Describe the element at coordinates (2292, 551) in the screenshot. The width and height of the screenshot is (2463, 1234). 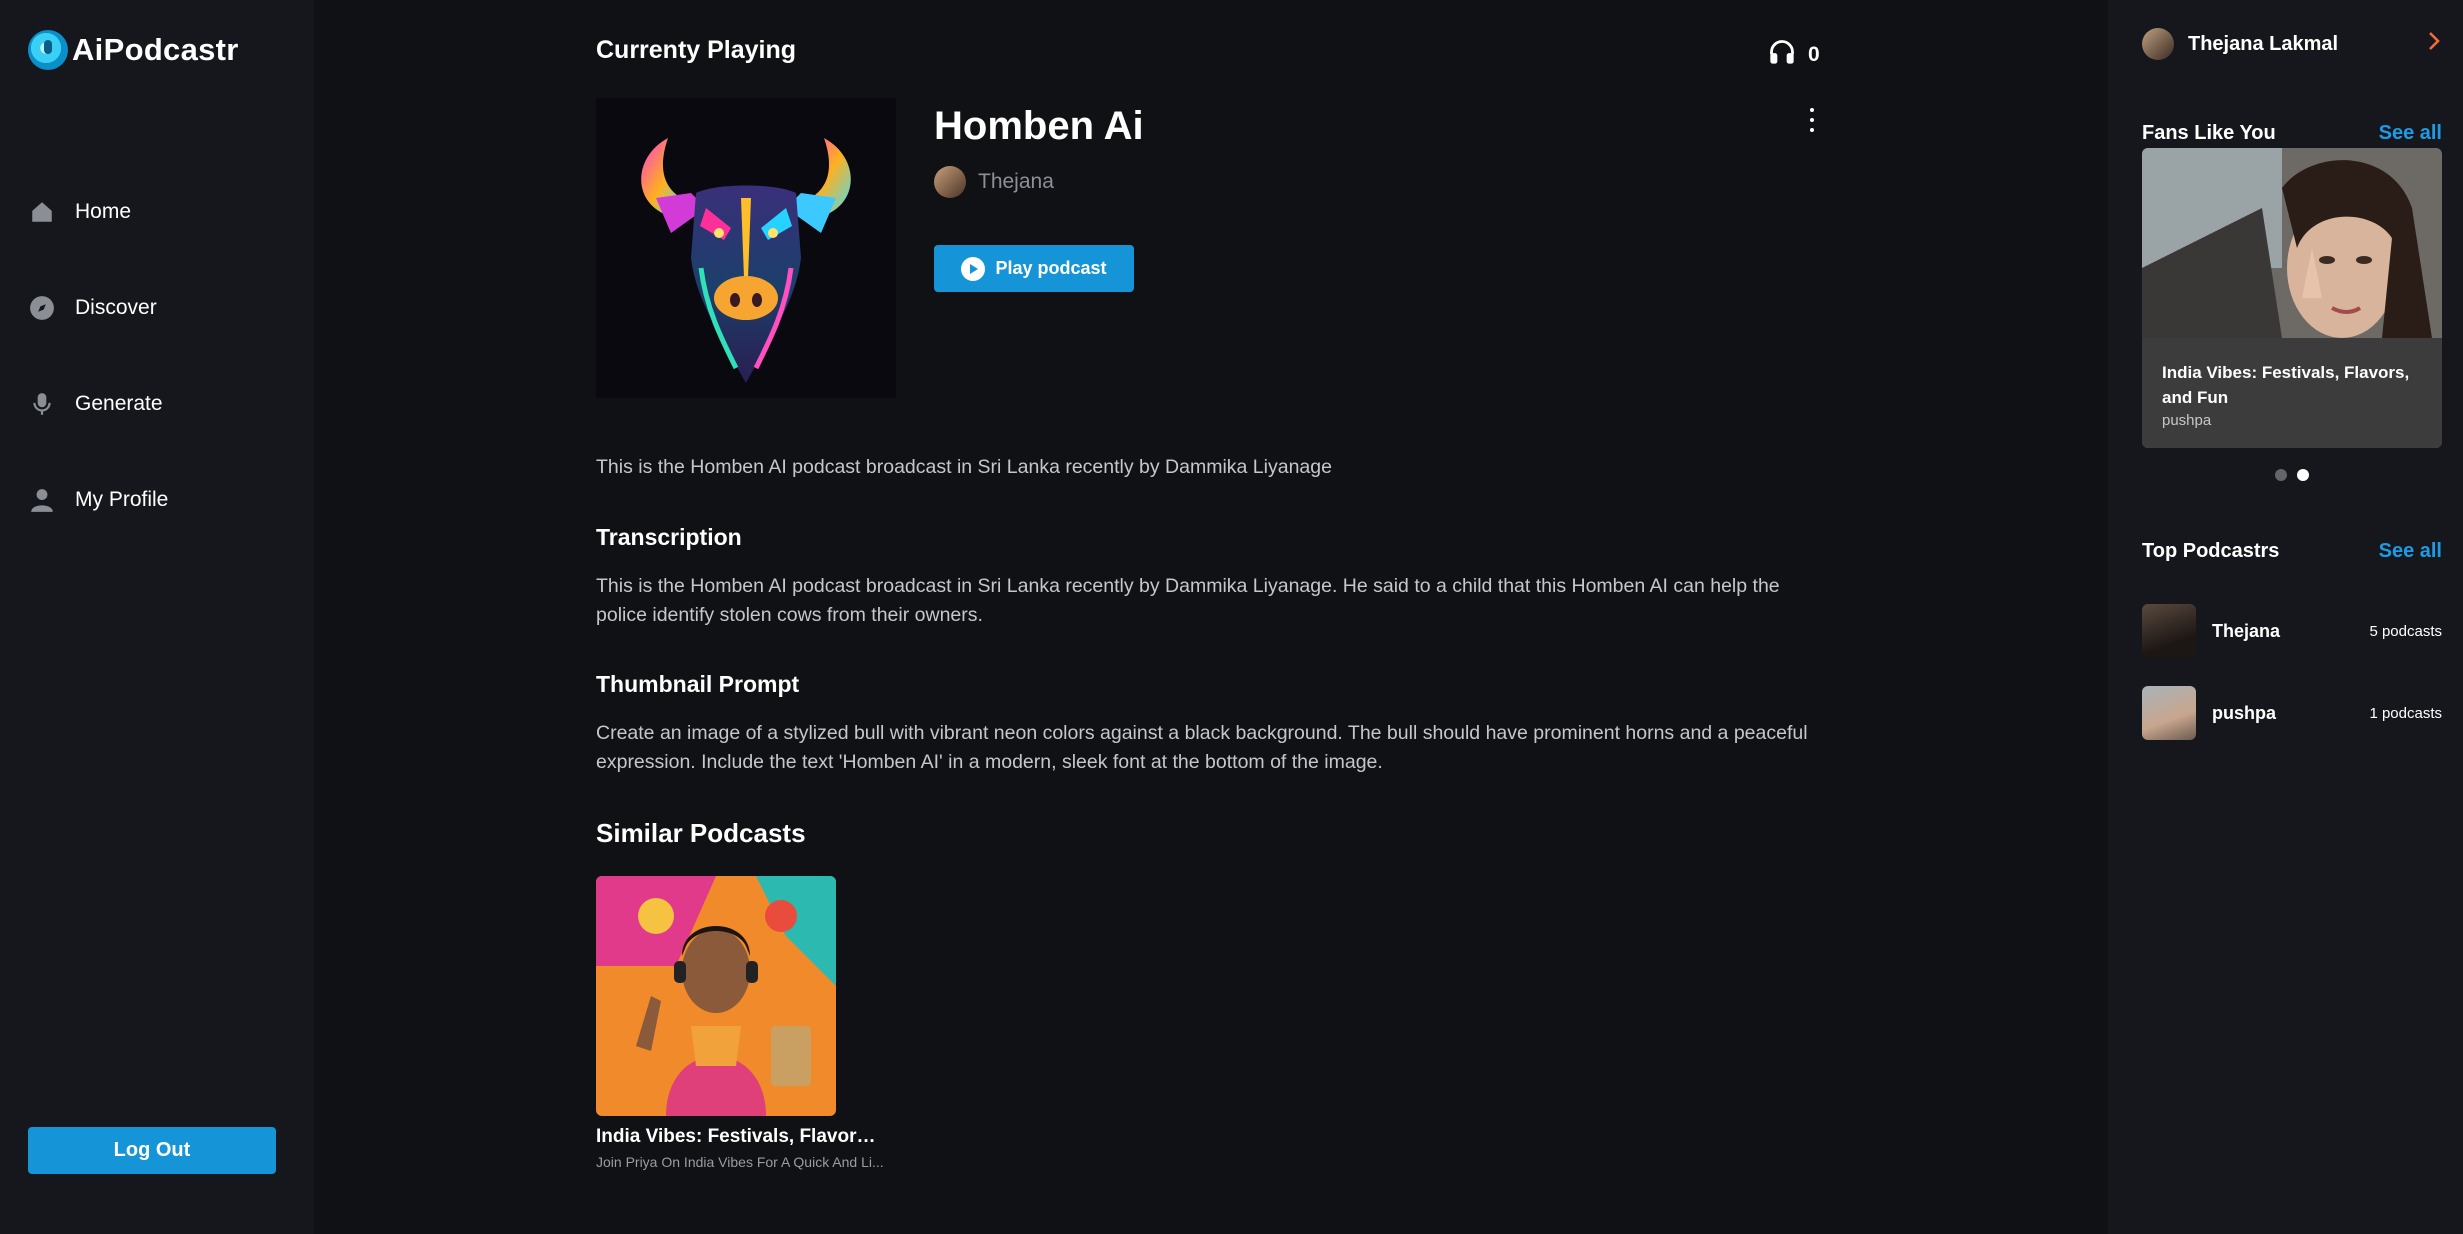
I see `top-podcastrs-header: Top Podcastrs See all` at that location.